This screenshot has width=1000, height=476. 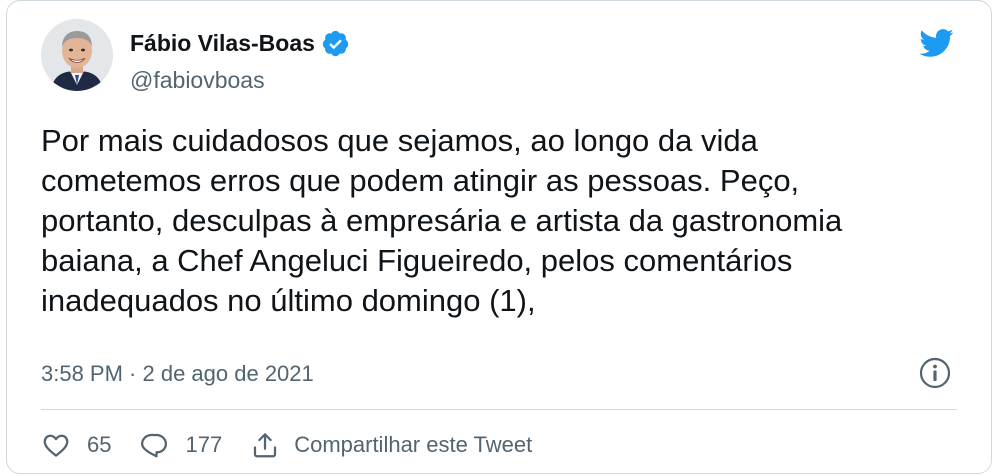 What do you see at coordinates (935, 373) in the screenshot?
I see `info-icon` at bounding box center [935, 373].